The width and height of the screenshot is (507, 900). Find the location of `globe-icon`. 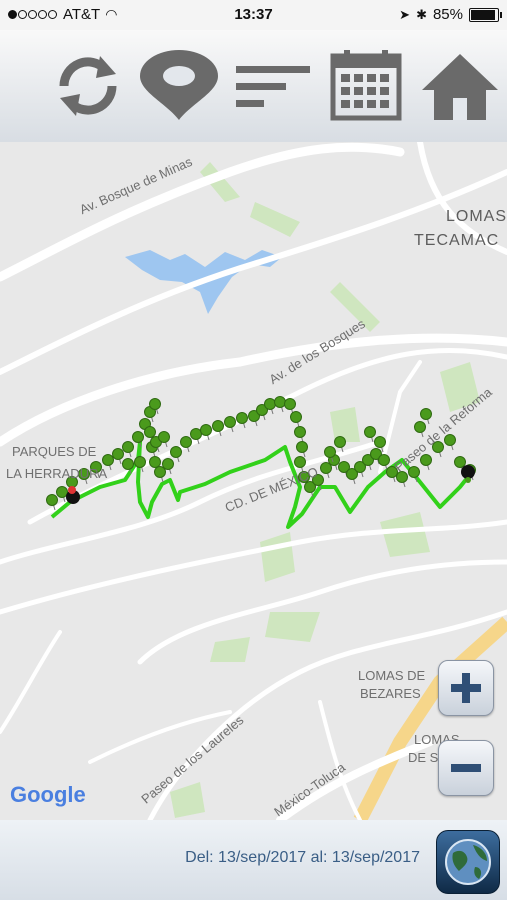

globe-icon is located at coordinates (468, 862).